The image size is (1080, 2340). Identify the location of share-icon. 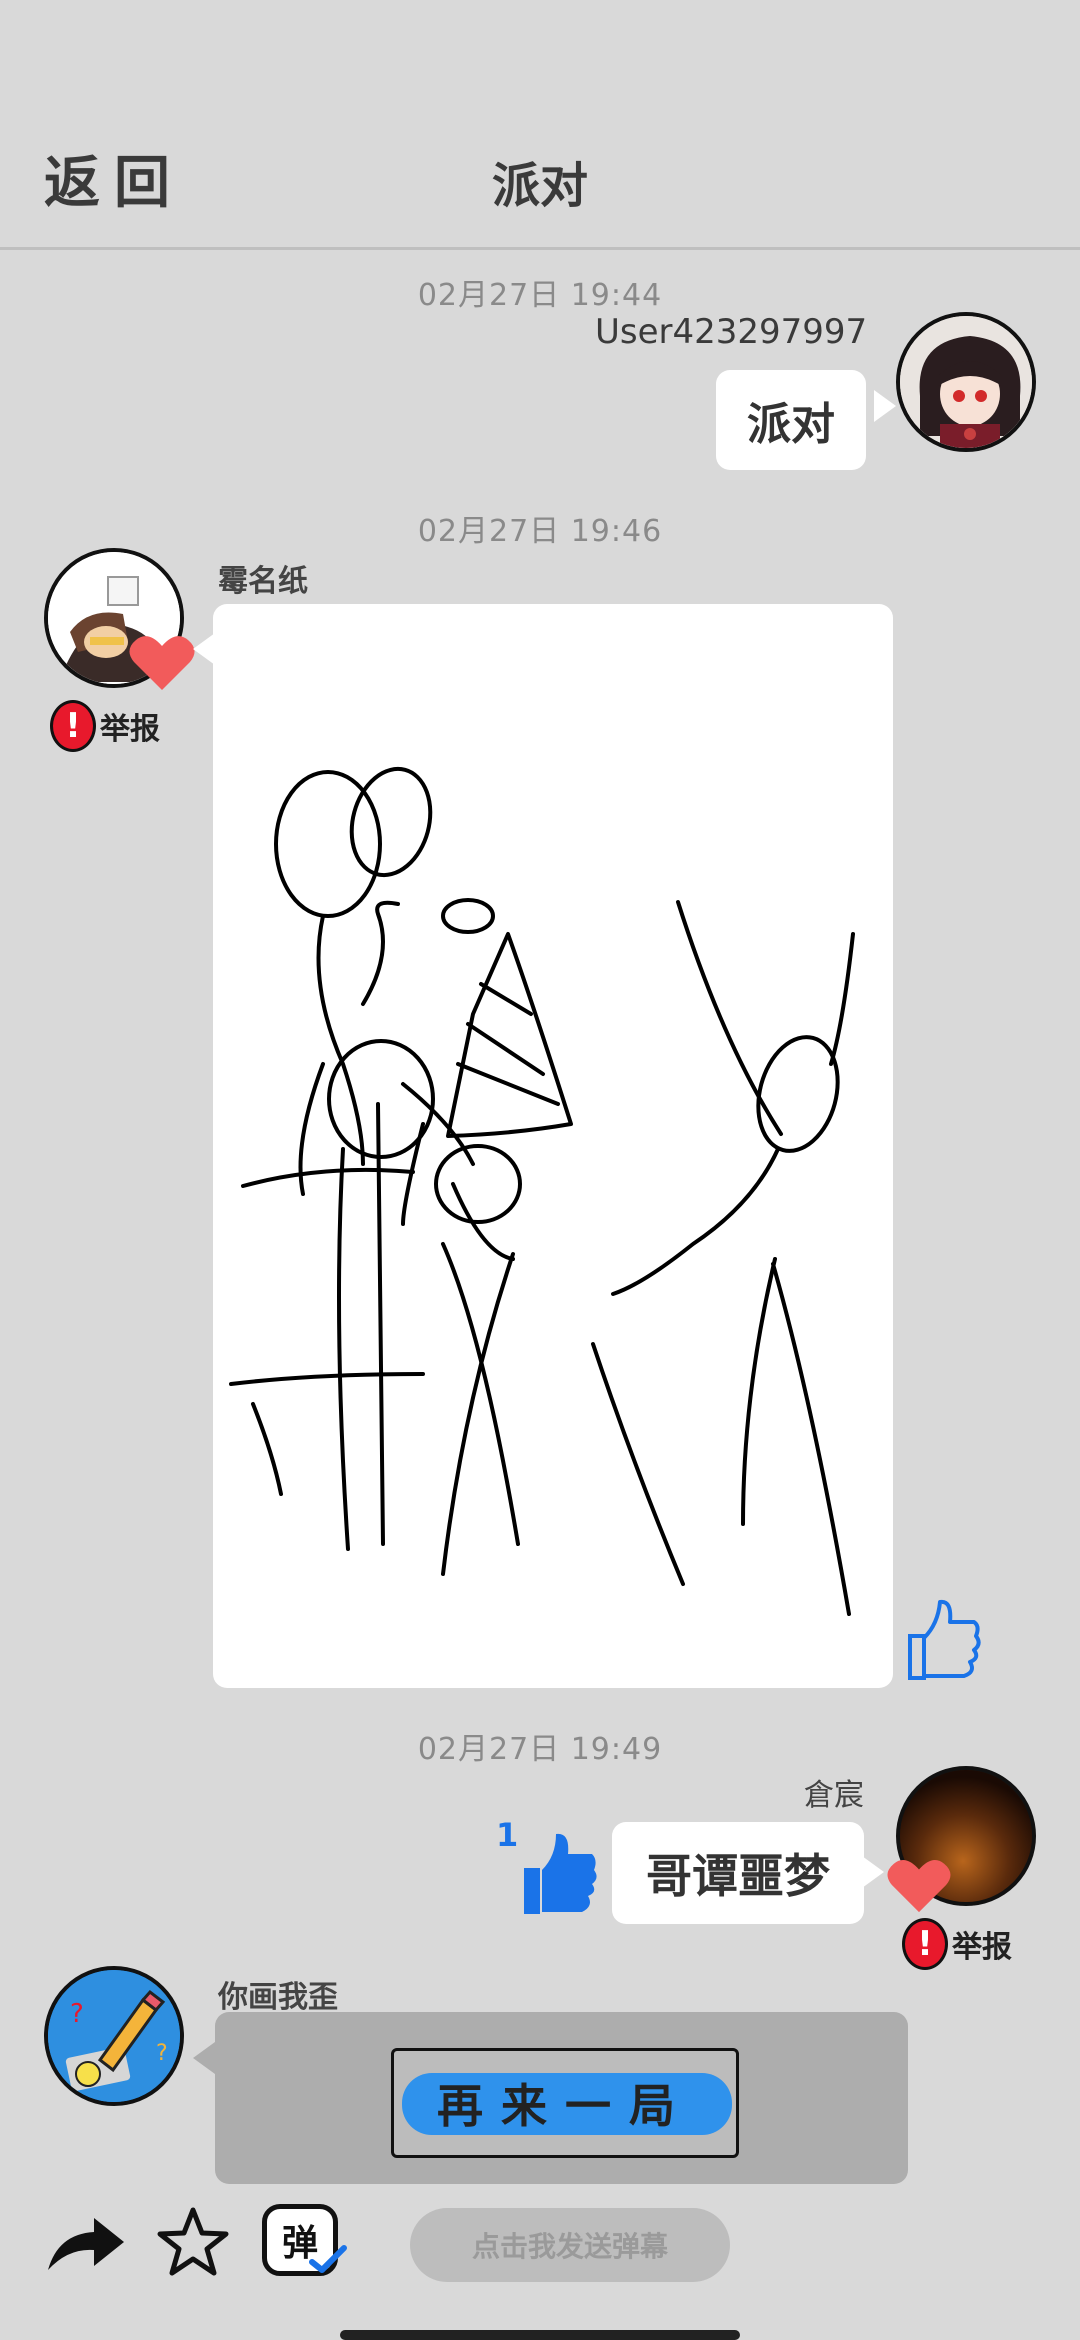
(86, 2246).